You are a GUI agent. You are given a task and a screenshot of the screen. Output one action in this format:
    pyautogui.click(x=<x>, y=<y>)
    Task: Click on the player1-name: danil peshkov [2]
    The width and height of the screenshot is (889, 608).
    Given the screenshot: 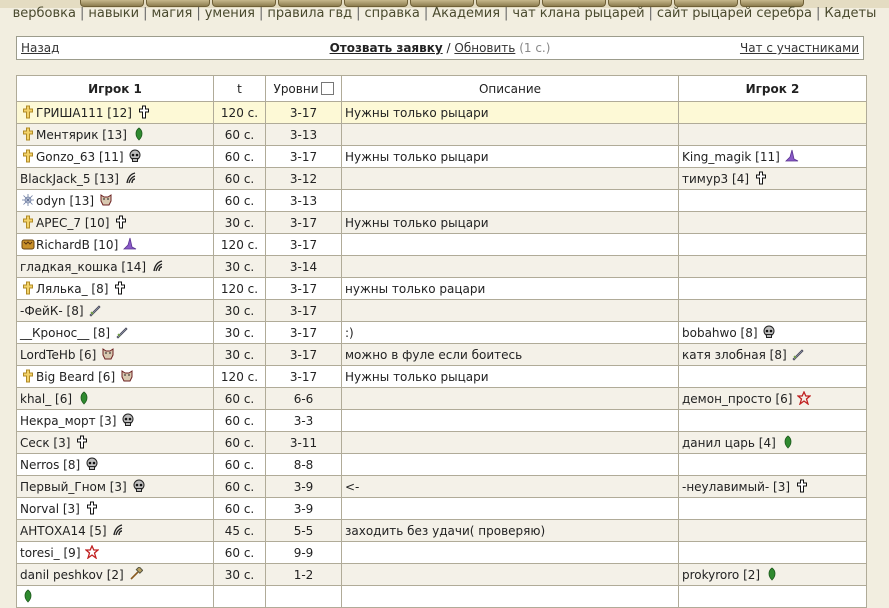 What is the action you would take?
    pyautogui.click(x=72, y=575)
    